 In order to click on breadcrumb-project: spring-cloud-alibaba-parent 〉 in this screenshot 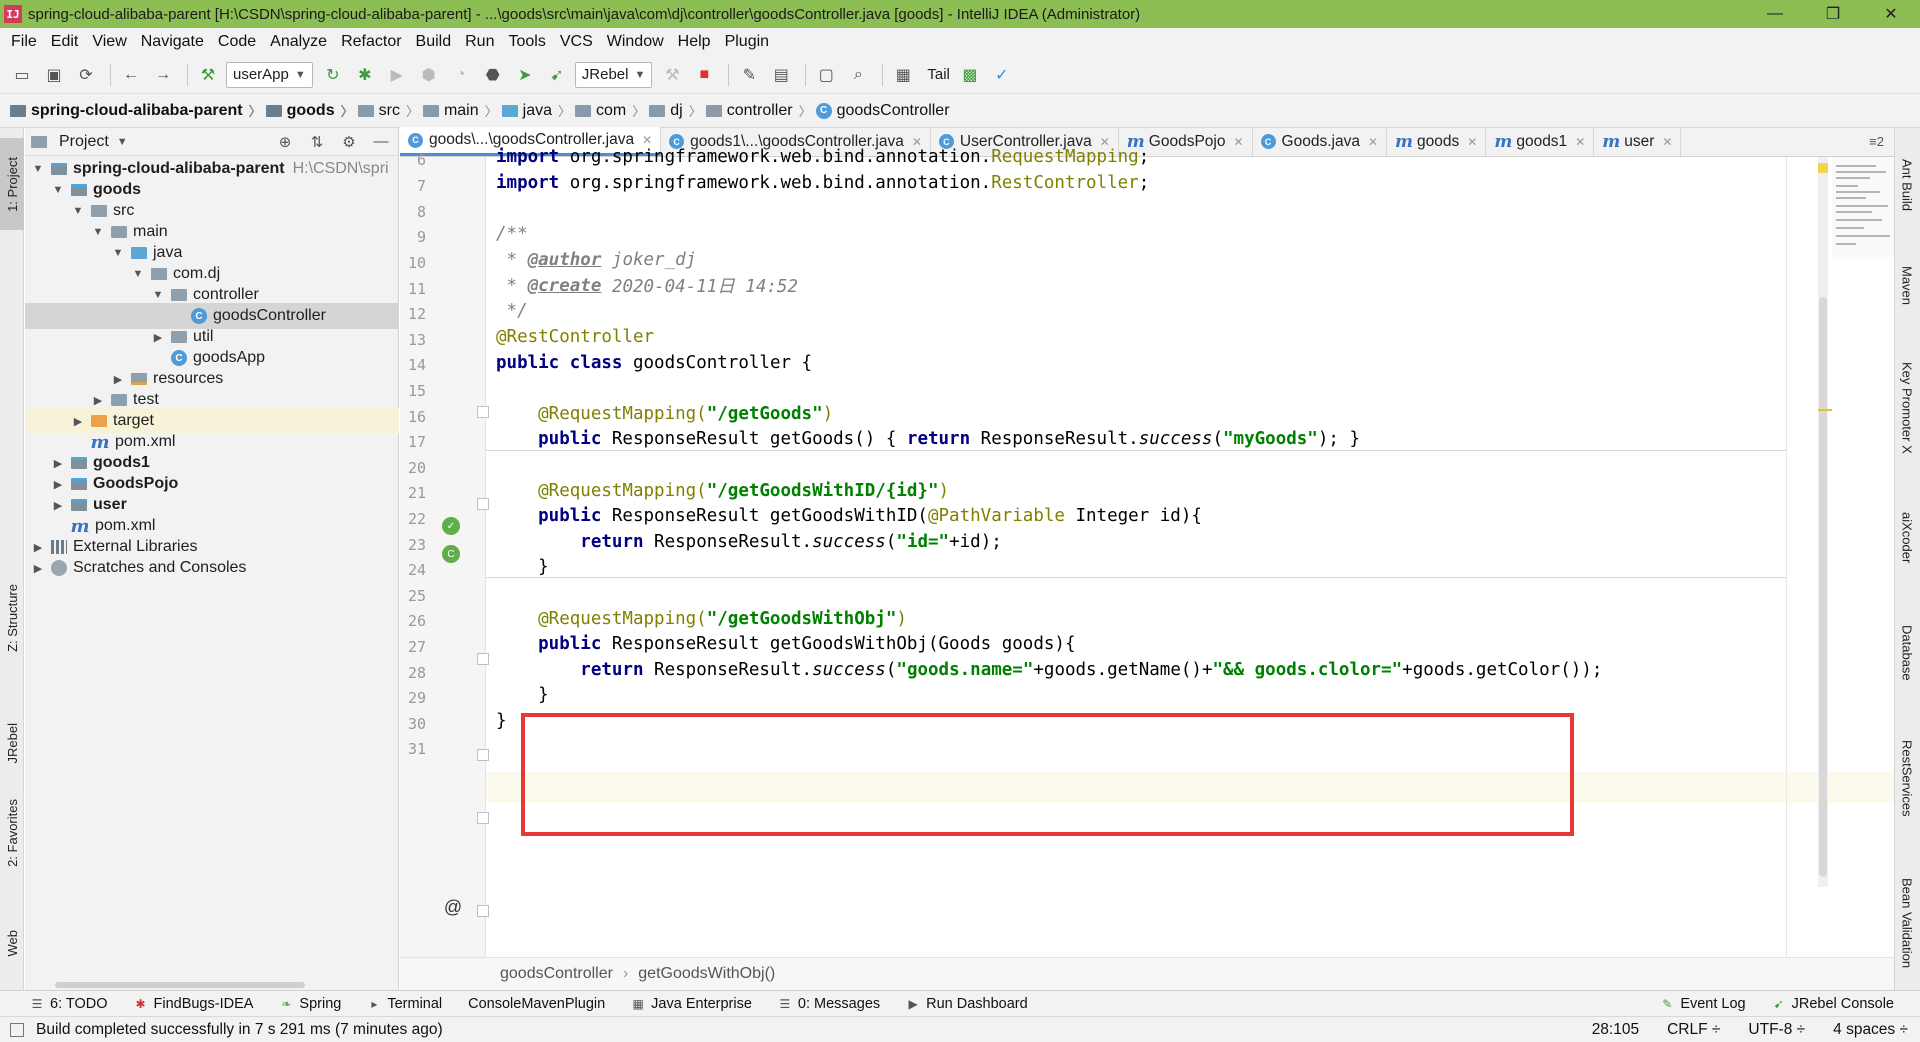, I will do `click(136, 110)`.